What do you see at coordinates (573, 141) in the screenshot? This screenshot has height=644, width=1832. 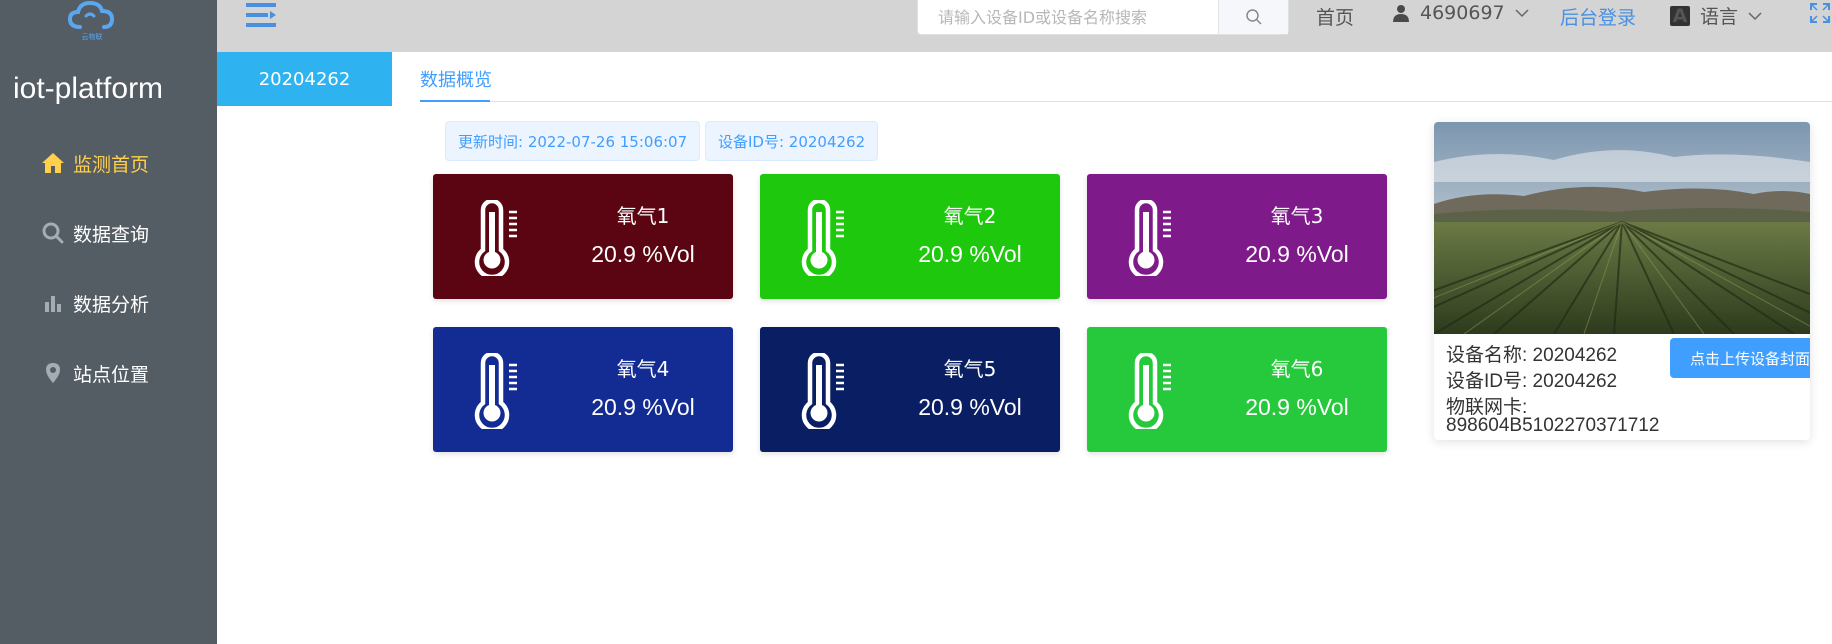 I see `update-time-badge: 更新时间: 2022-07-26 15:06:07` at bounding box center [573, 141].